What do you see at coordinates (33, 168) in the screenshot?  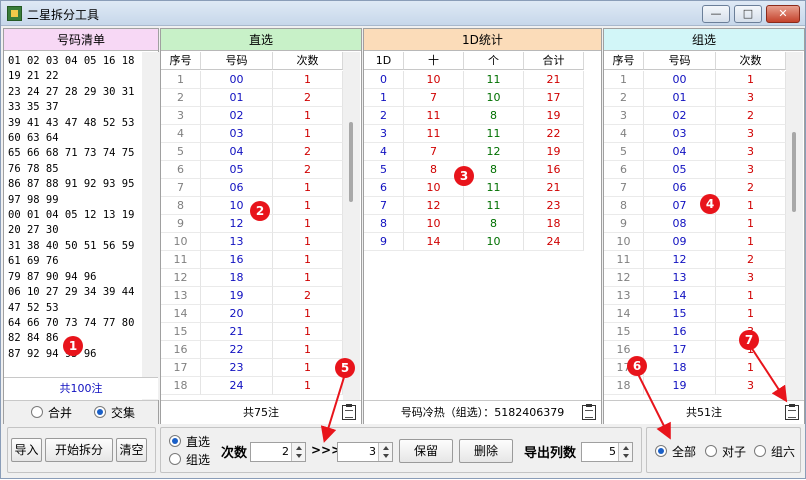 I see `number-list-line: 76 78 85` at bounding box center [33, 168].